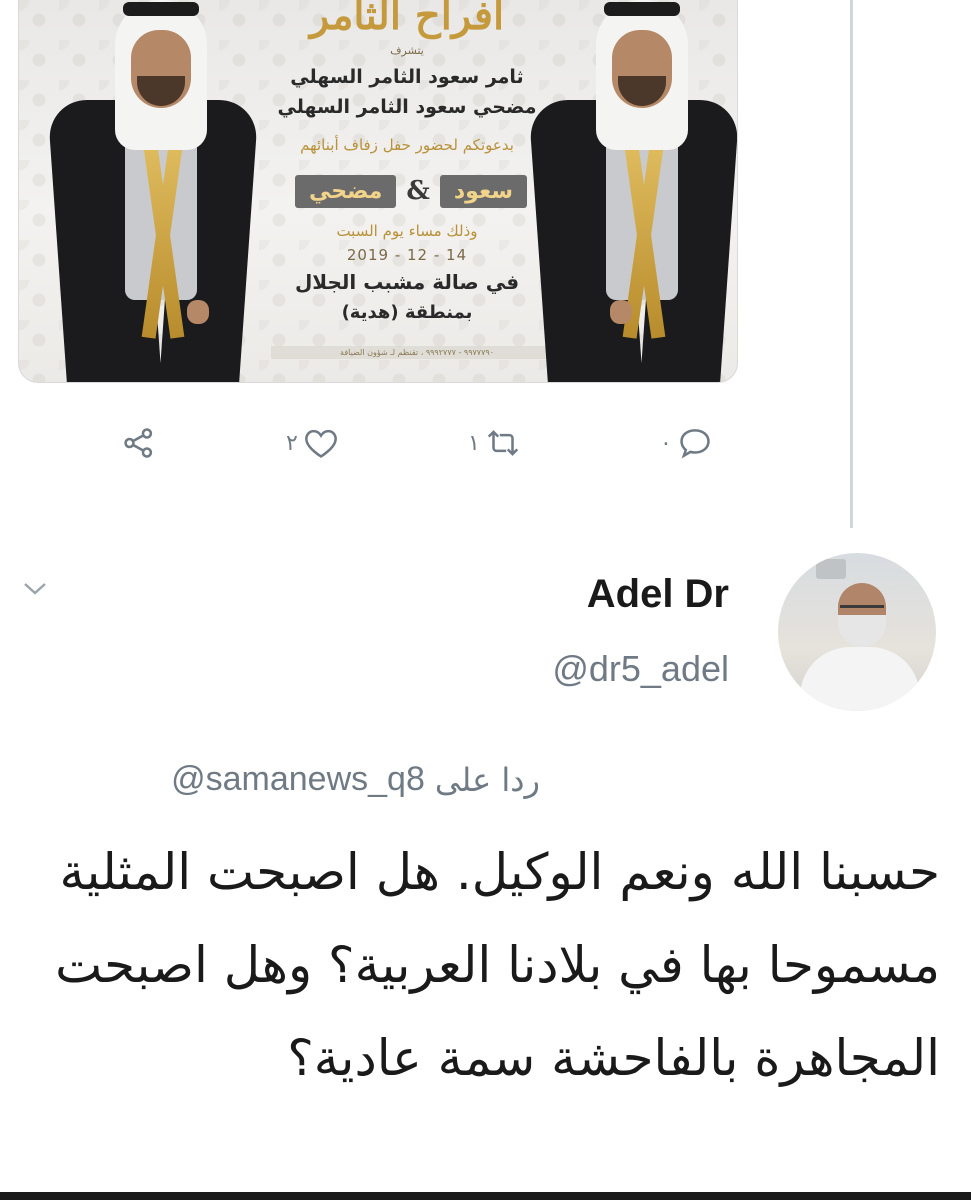 This screenshot has height=1200, width=971. What do you see at coordinates (666, 443) in the screenshot?
I see `reply-count: ٠` at bounding box center [666, 443].